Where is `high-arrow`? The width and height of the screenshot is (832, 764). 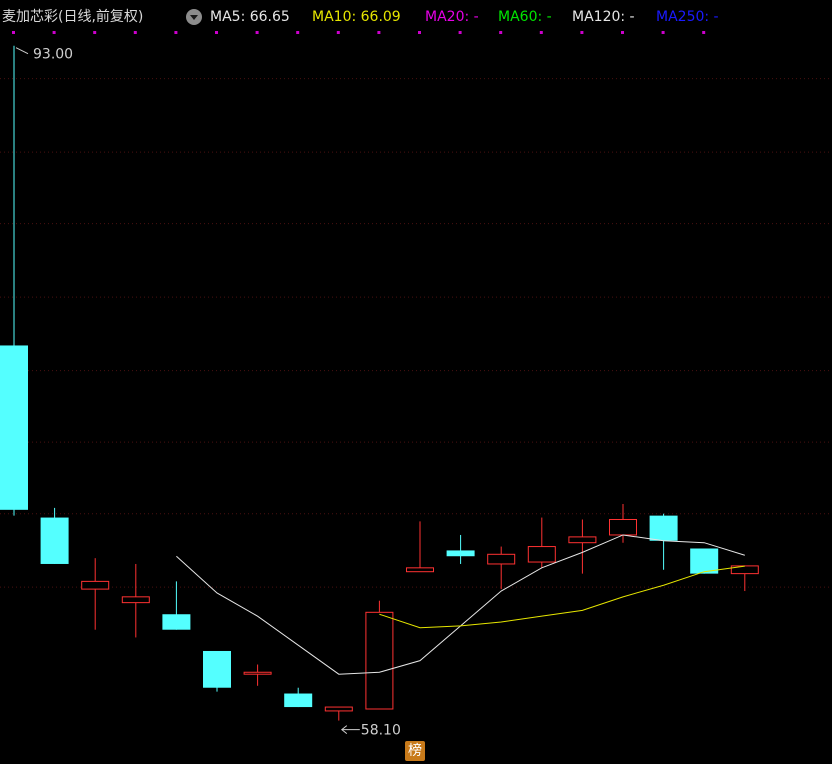 high-arrow is located at coordinates (22, 51).